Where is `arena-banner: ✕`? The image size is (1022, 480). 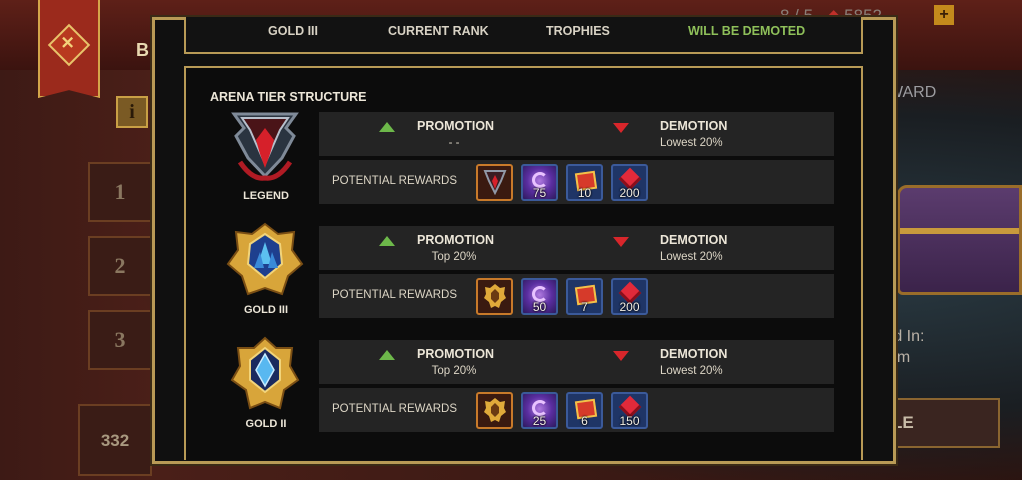 arena-banner: ✕ is located at coordinates (69, 49).